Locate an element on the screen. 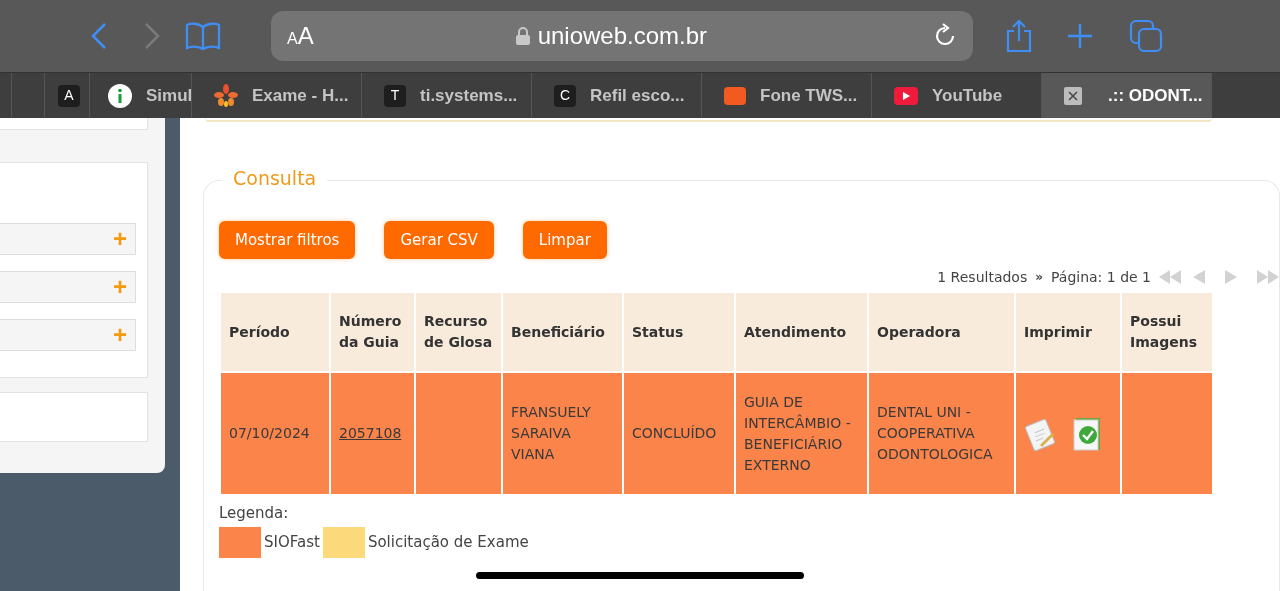  cell-text: FRANSUELY SARAIVA VIANA is located at coordinates (551, 433).